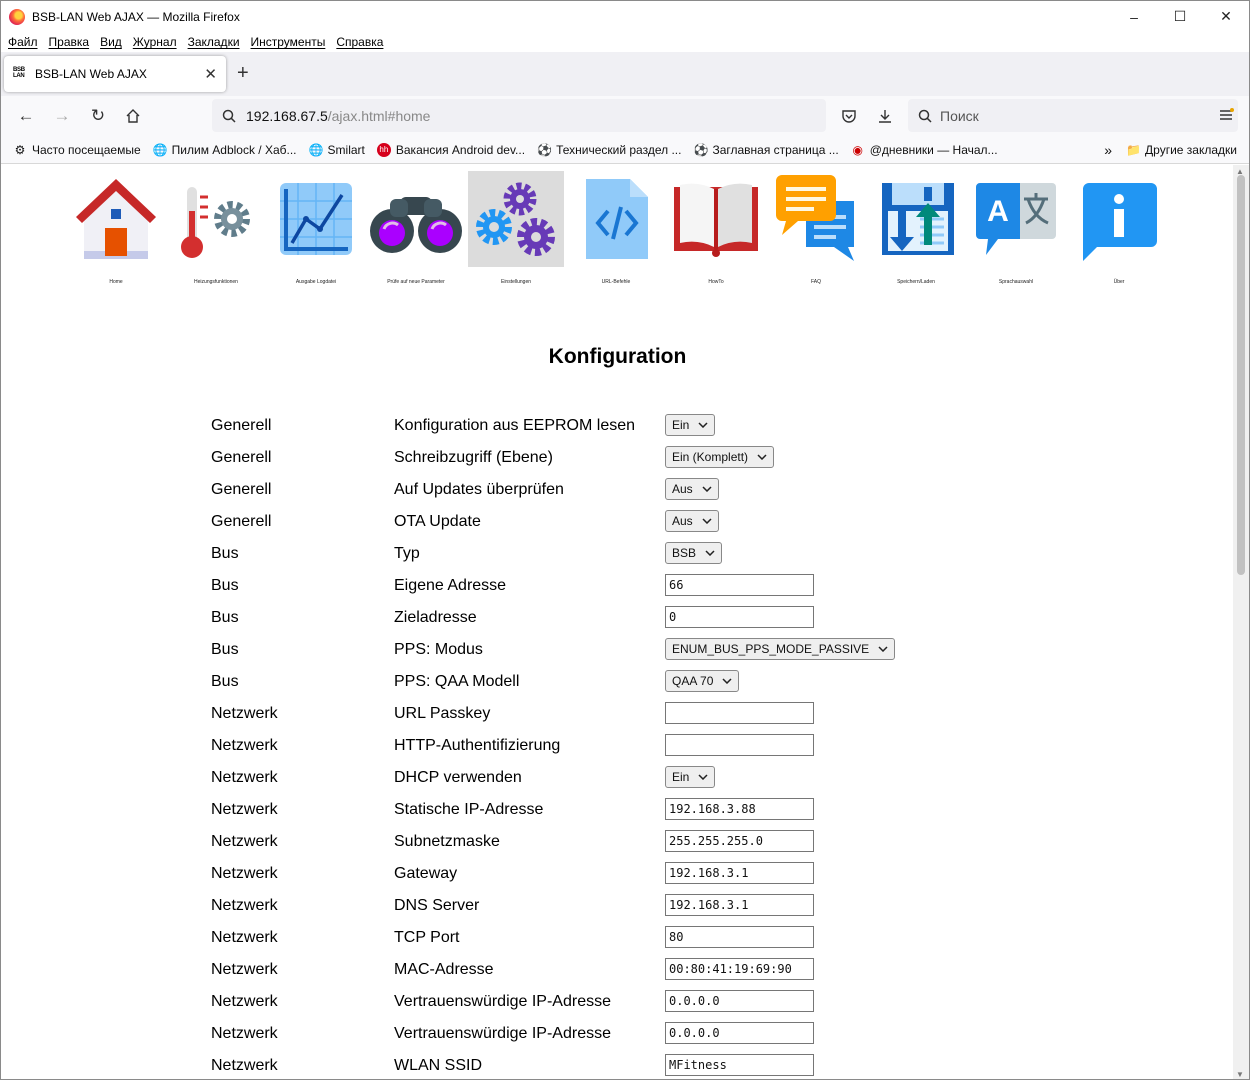 The width and height of the screenshot is (1250, 1080). I want to click on menu-file: Файл, so click(23, 42).